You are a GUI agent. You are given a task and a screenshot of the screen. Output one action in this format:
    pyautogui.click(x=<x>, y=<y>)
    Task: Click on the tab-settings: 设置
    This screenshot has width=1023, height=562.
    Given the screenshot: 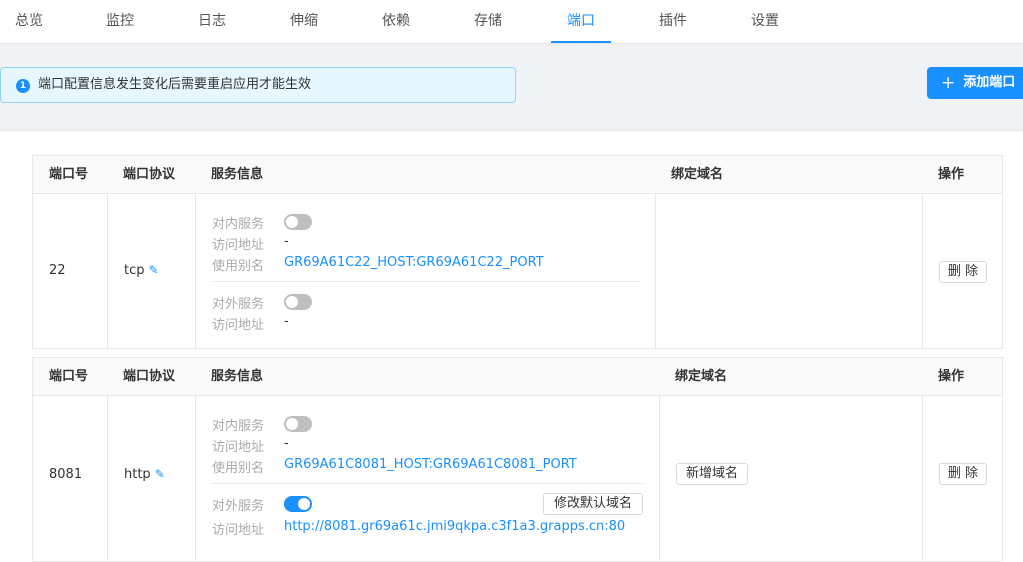 What is the action you would take?
    pyautogui.click(x=765, y=21)
    